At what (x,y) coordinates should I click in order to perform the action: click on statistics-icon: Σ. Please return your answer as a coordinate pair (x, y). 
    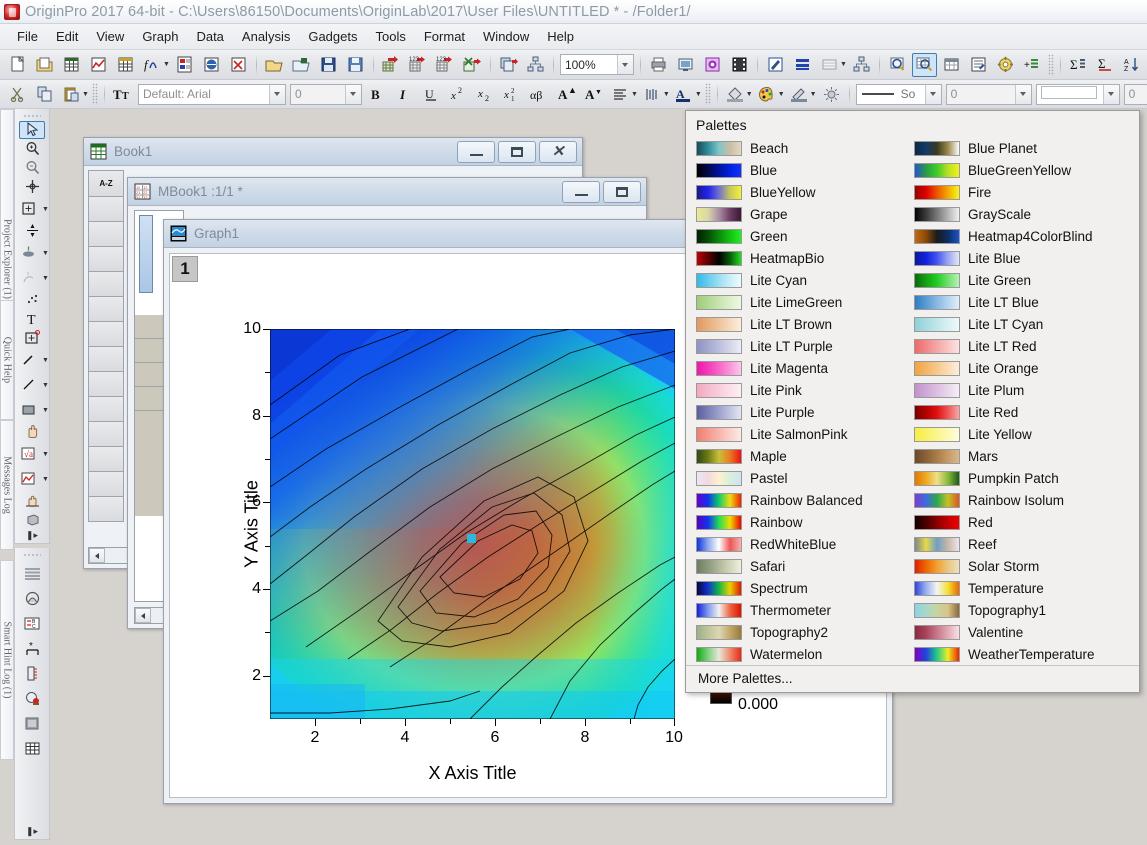
    Looking at the image, I should click on (1078, 65).